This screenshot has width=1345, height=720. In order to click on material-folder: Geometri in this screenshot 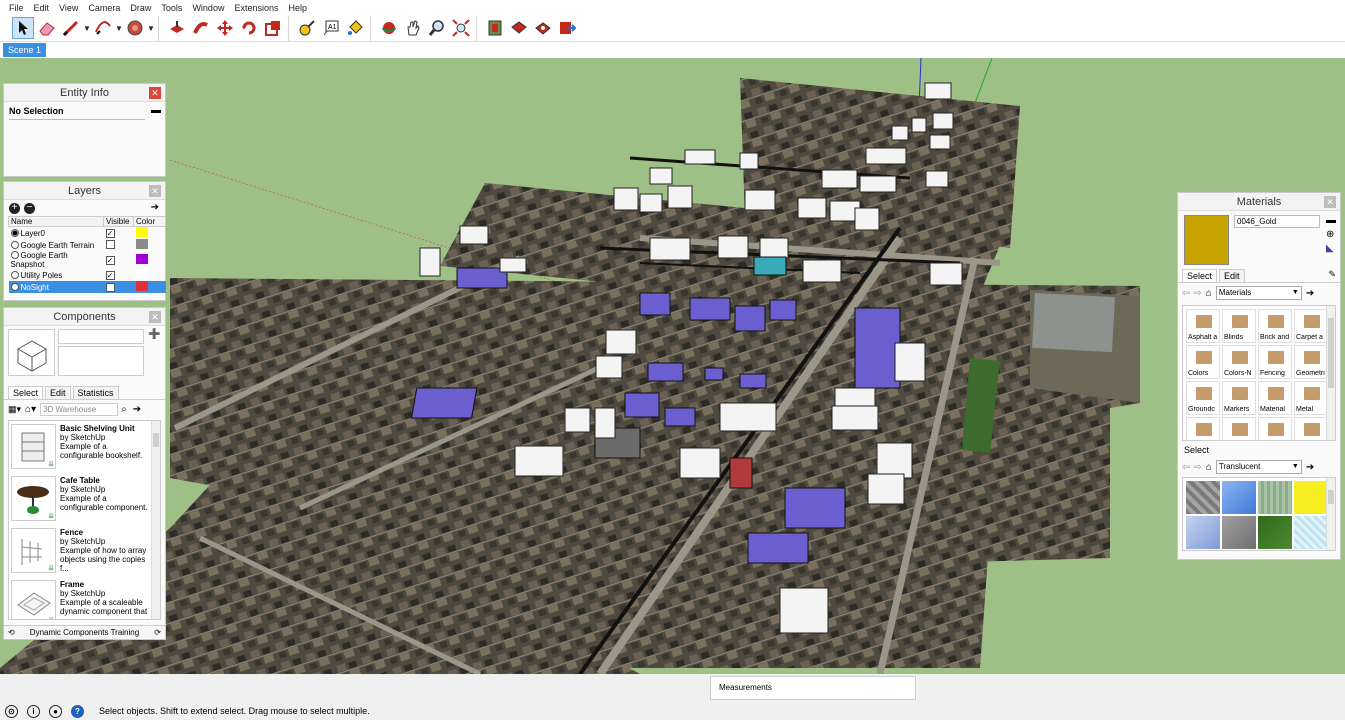, I will do `click(1311, 362)`.